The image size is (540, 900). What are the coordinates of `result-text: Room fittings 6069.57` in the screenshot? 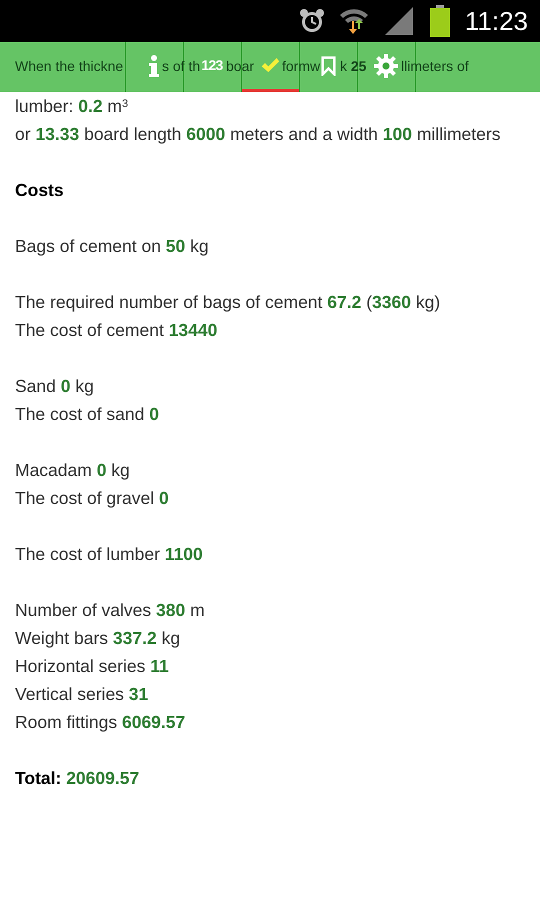 It's located at (100, 722).